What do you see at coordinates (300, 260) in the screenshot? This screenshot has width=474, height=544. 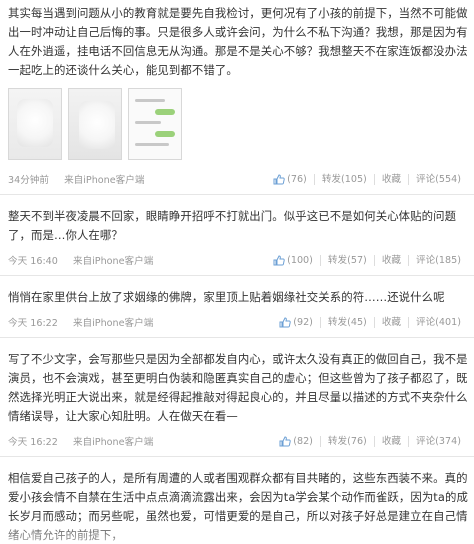 I see `like-count: (100)` at bounding box center [300, 260].